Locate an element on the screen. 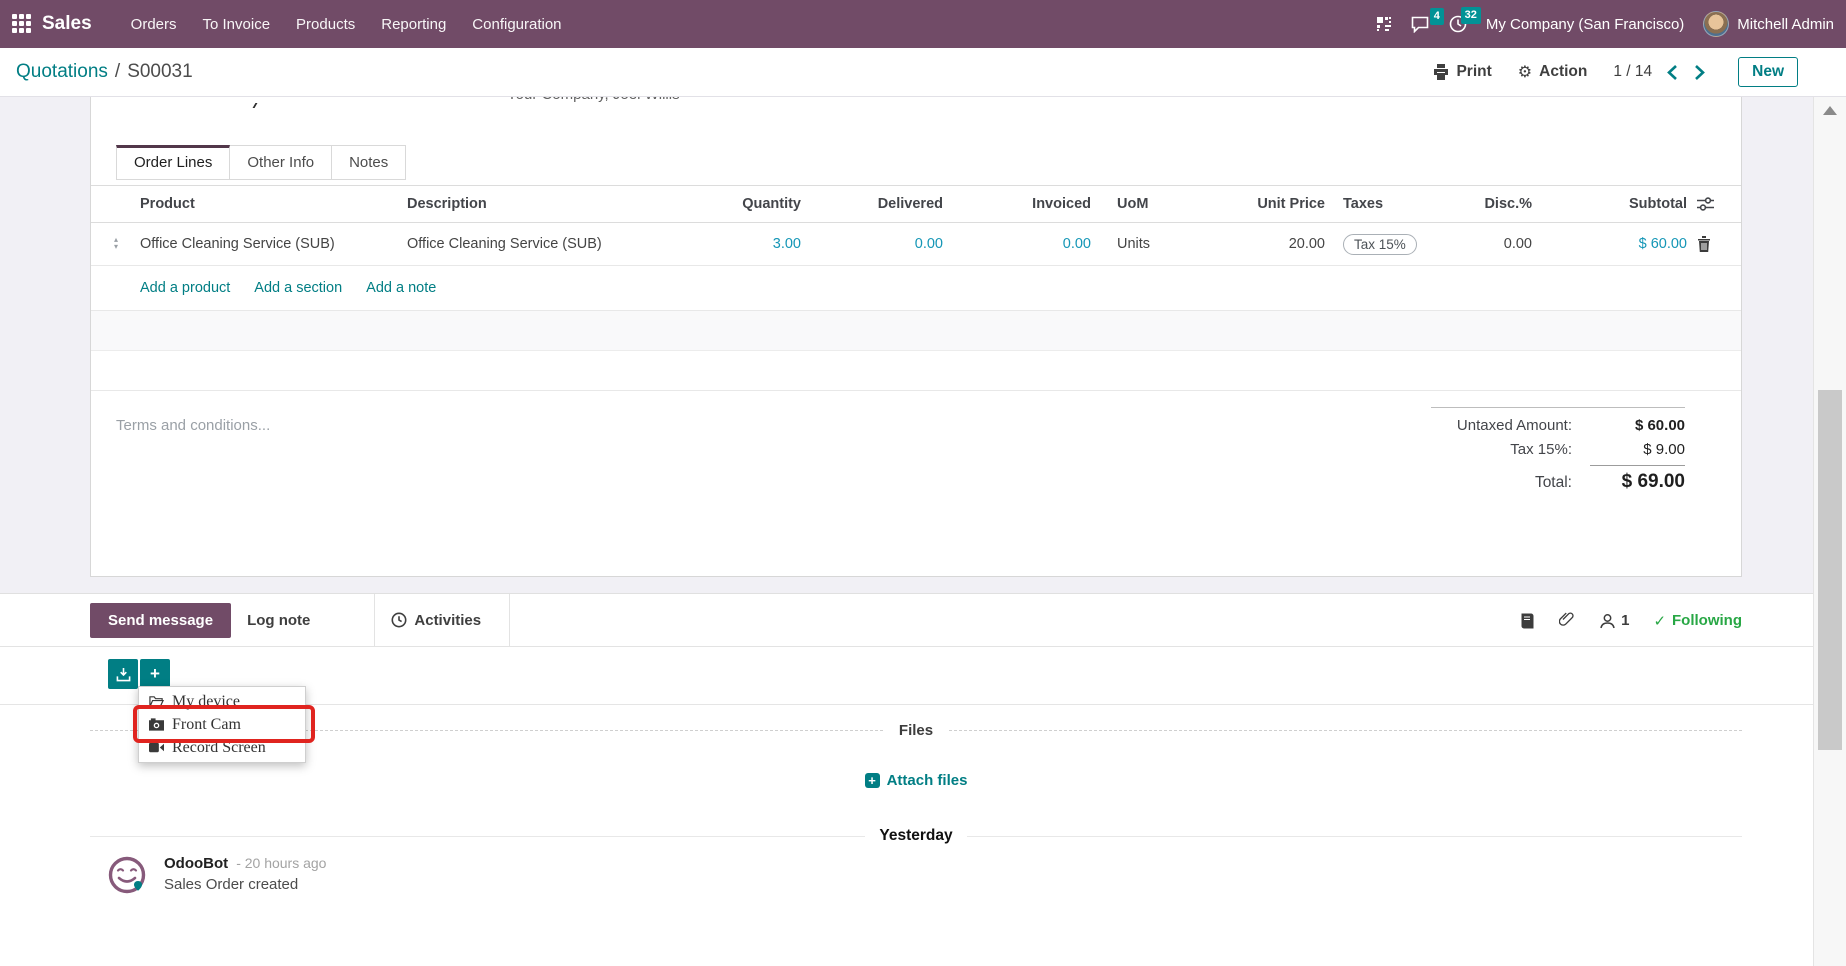  activities-badge: 32 is located at coordinates (1470, 15).